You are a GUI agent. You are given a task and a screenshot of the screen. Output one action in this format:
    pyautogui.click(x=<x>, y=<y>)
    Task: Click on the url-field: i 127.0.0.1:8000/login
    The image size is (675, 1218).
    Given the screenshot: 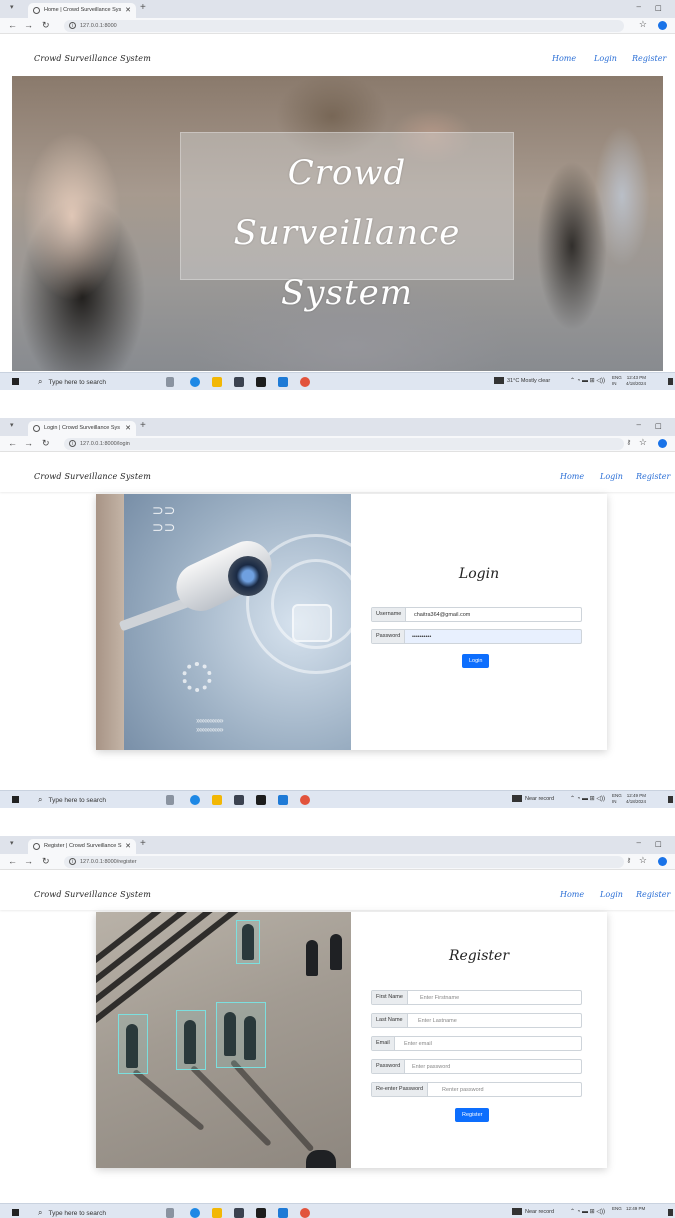 What is the action you would take?
    pyautogui.click(x=344, y=444)
    